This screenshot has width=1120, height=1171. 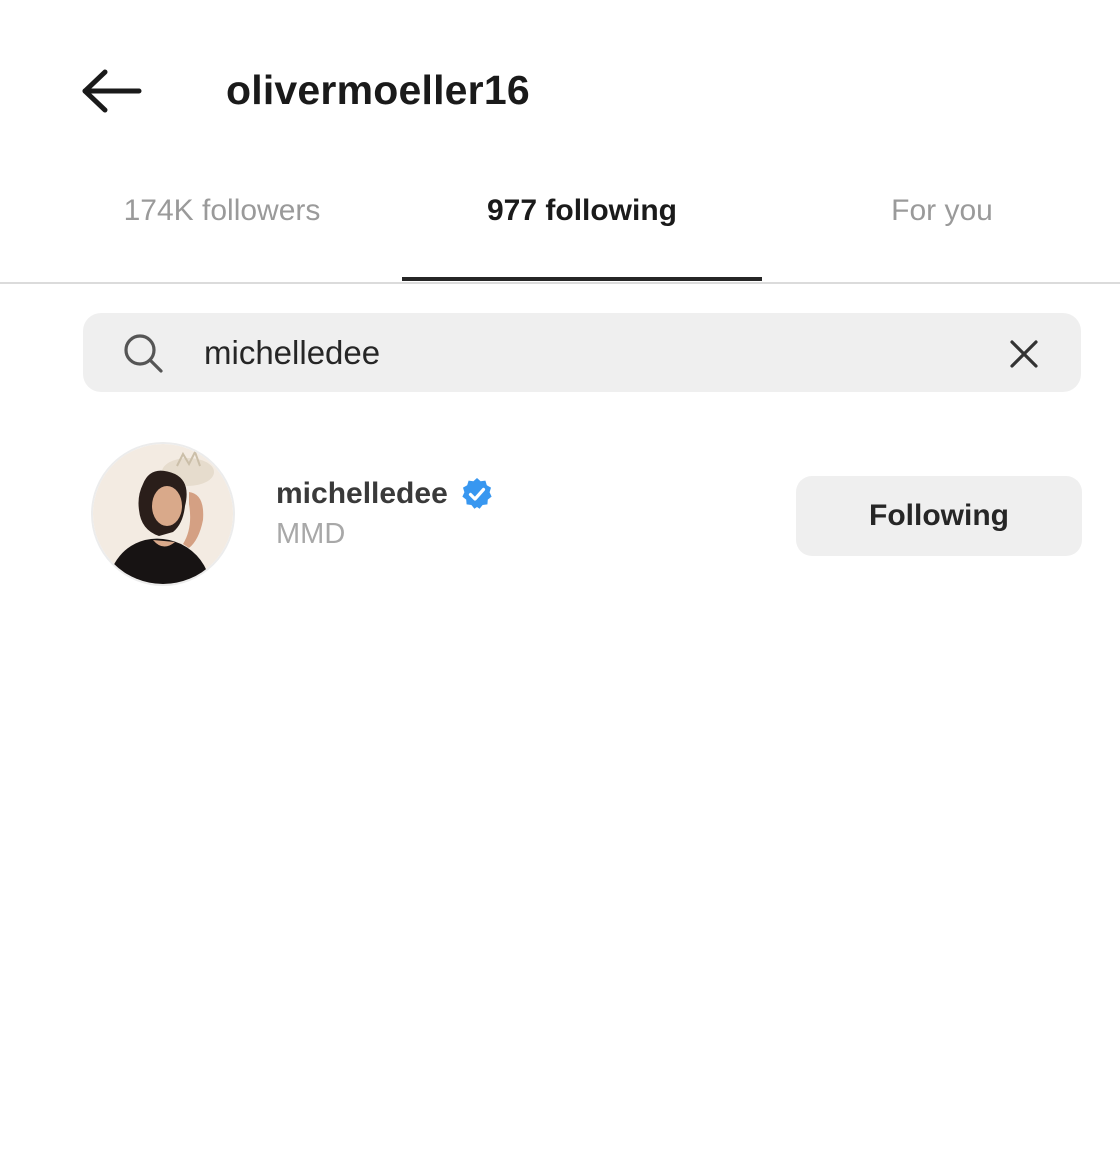 I want to click on back-button, so click(x=112, y=91).